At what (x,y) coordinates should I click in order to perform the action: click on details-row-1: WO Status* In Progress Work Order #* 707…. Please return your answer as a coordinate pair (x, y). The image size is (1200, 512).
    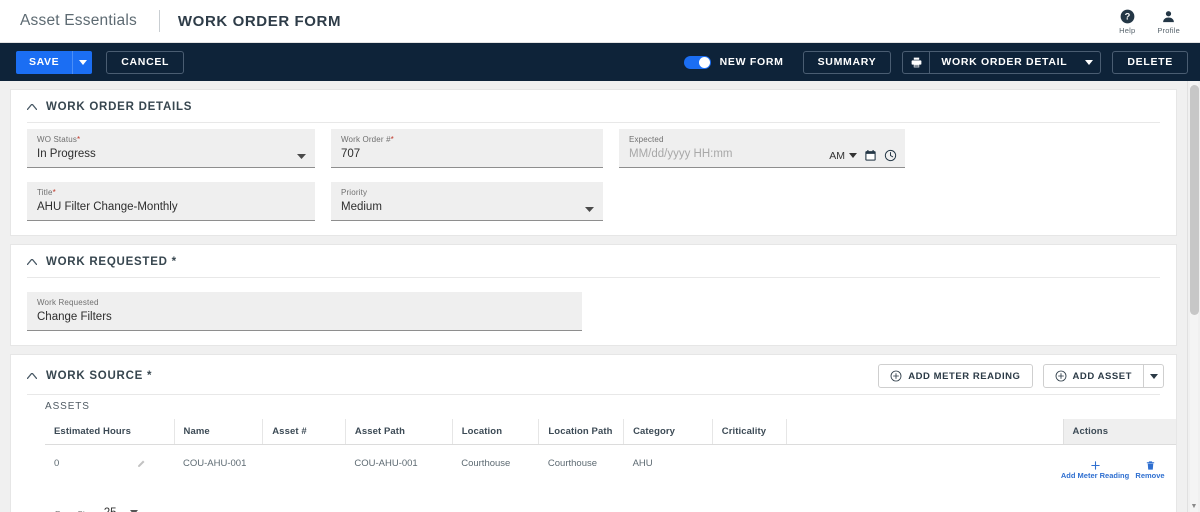
    Looking at the image, I should click on (593, 145).